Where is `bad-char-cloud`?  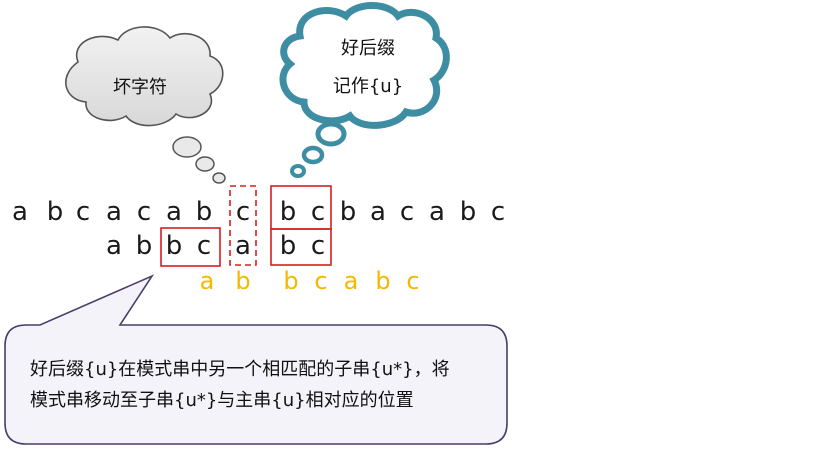
bad-char-cloud is located at coordinates (145, 105).